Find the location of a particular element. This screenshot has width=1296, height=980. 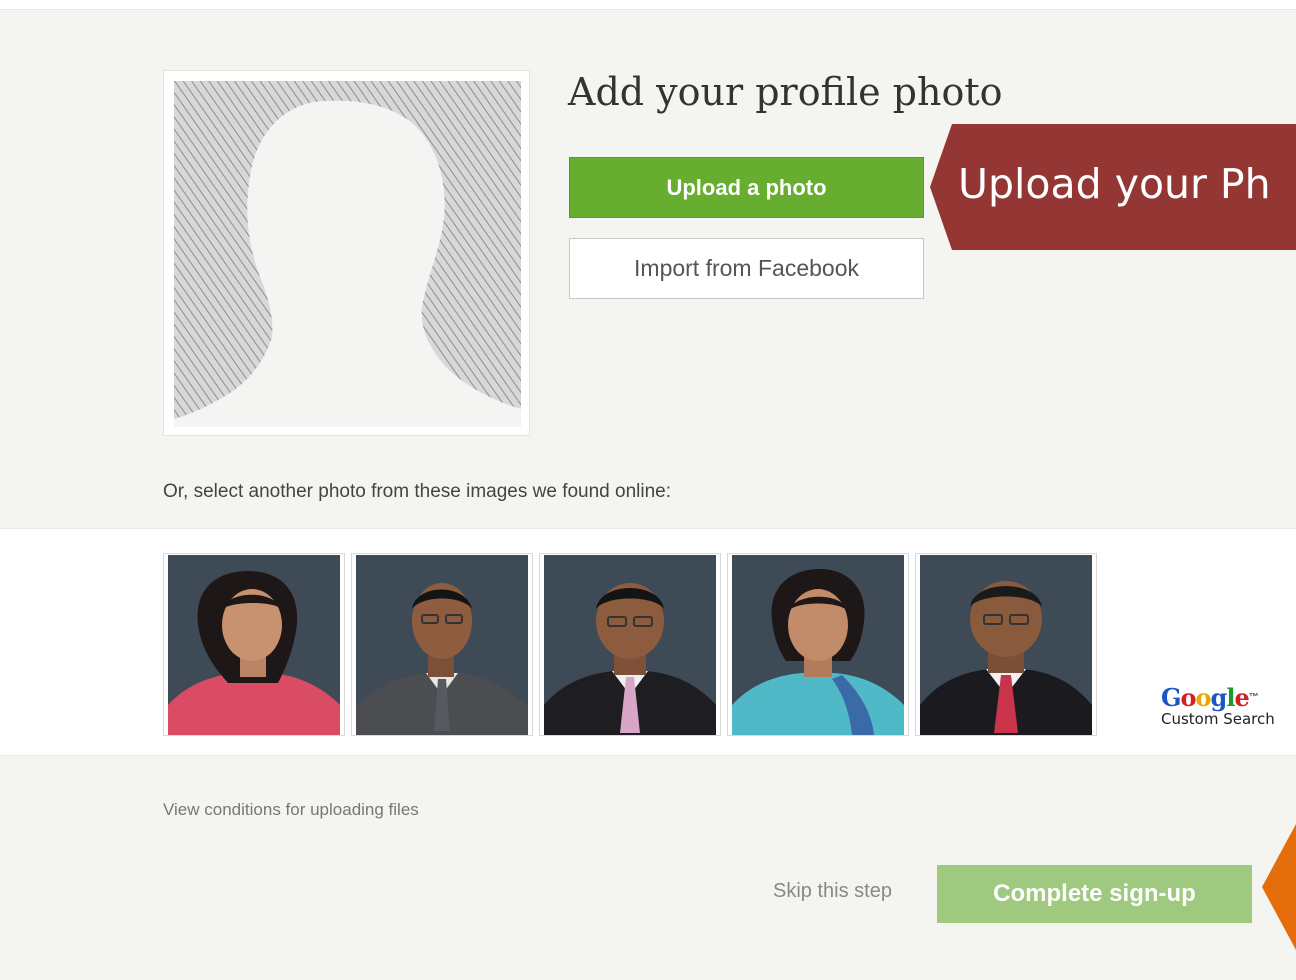

complete-callout is located at coordinates (1279, 889).